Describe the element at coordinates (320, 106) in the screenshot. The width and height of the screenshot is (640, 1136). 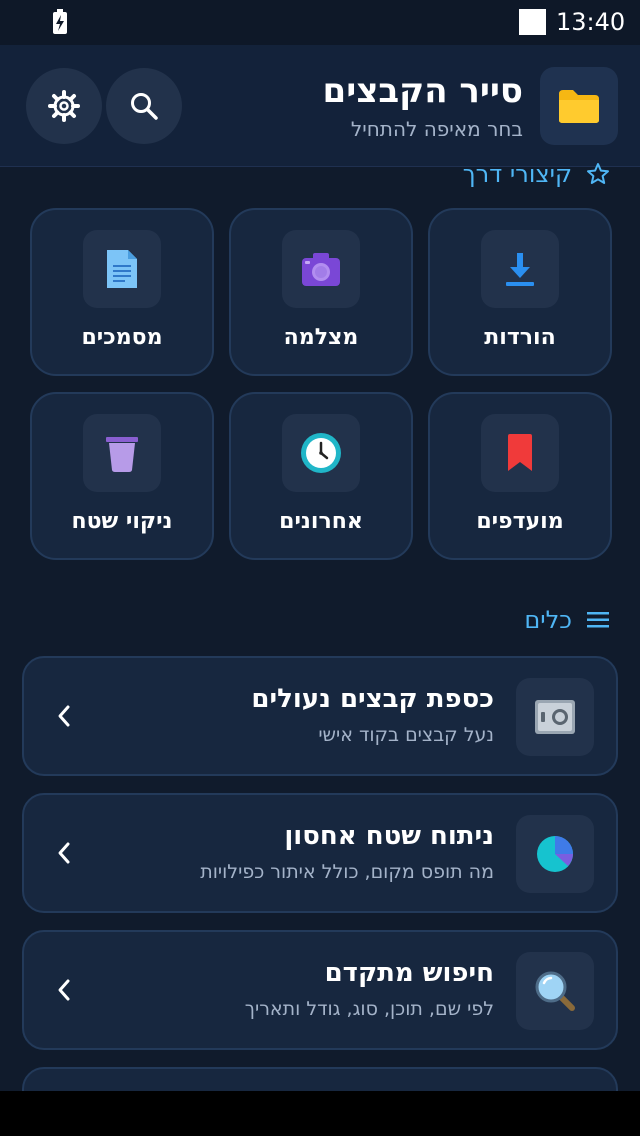
I see `app-header: סייר הקבצים בחר מאיפה להתחיל` at that location.